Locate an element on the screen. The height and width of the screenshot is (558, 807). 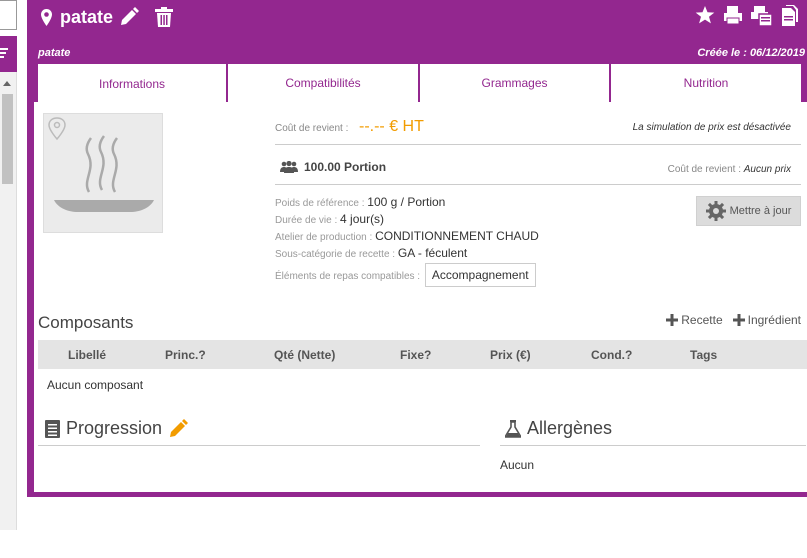
cost2-label: Coût de revient : is located at coordinates (704, 169).